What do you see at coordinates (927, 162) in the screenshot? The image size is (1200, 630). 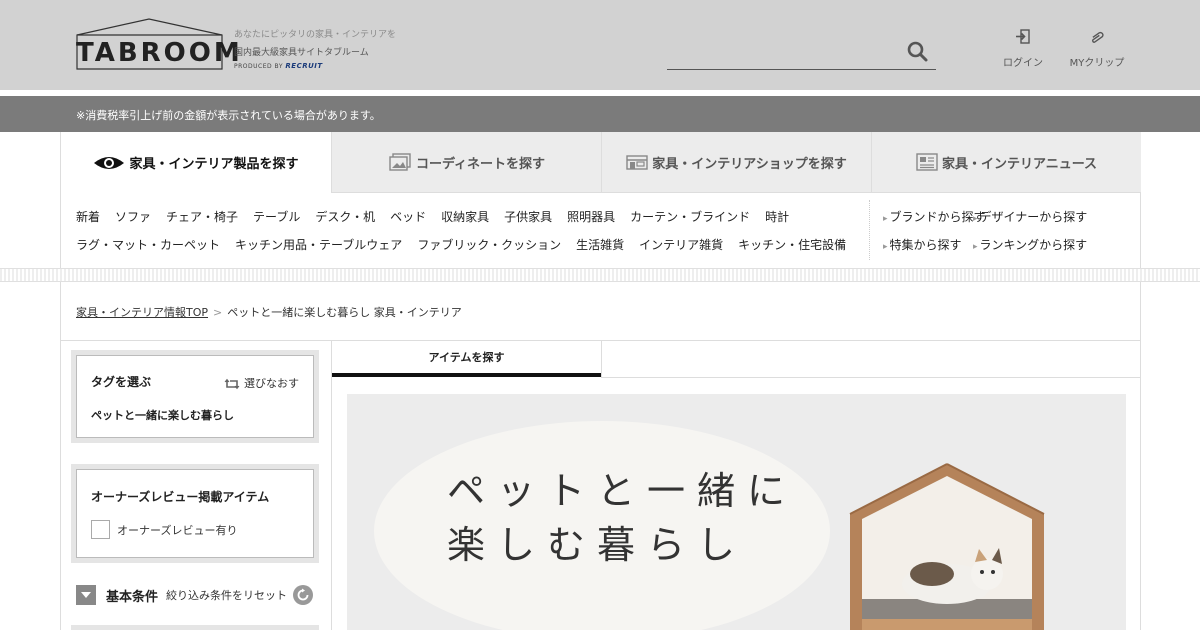 I see `news-icon` at bounding box center [927, 162].